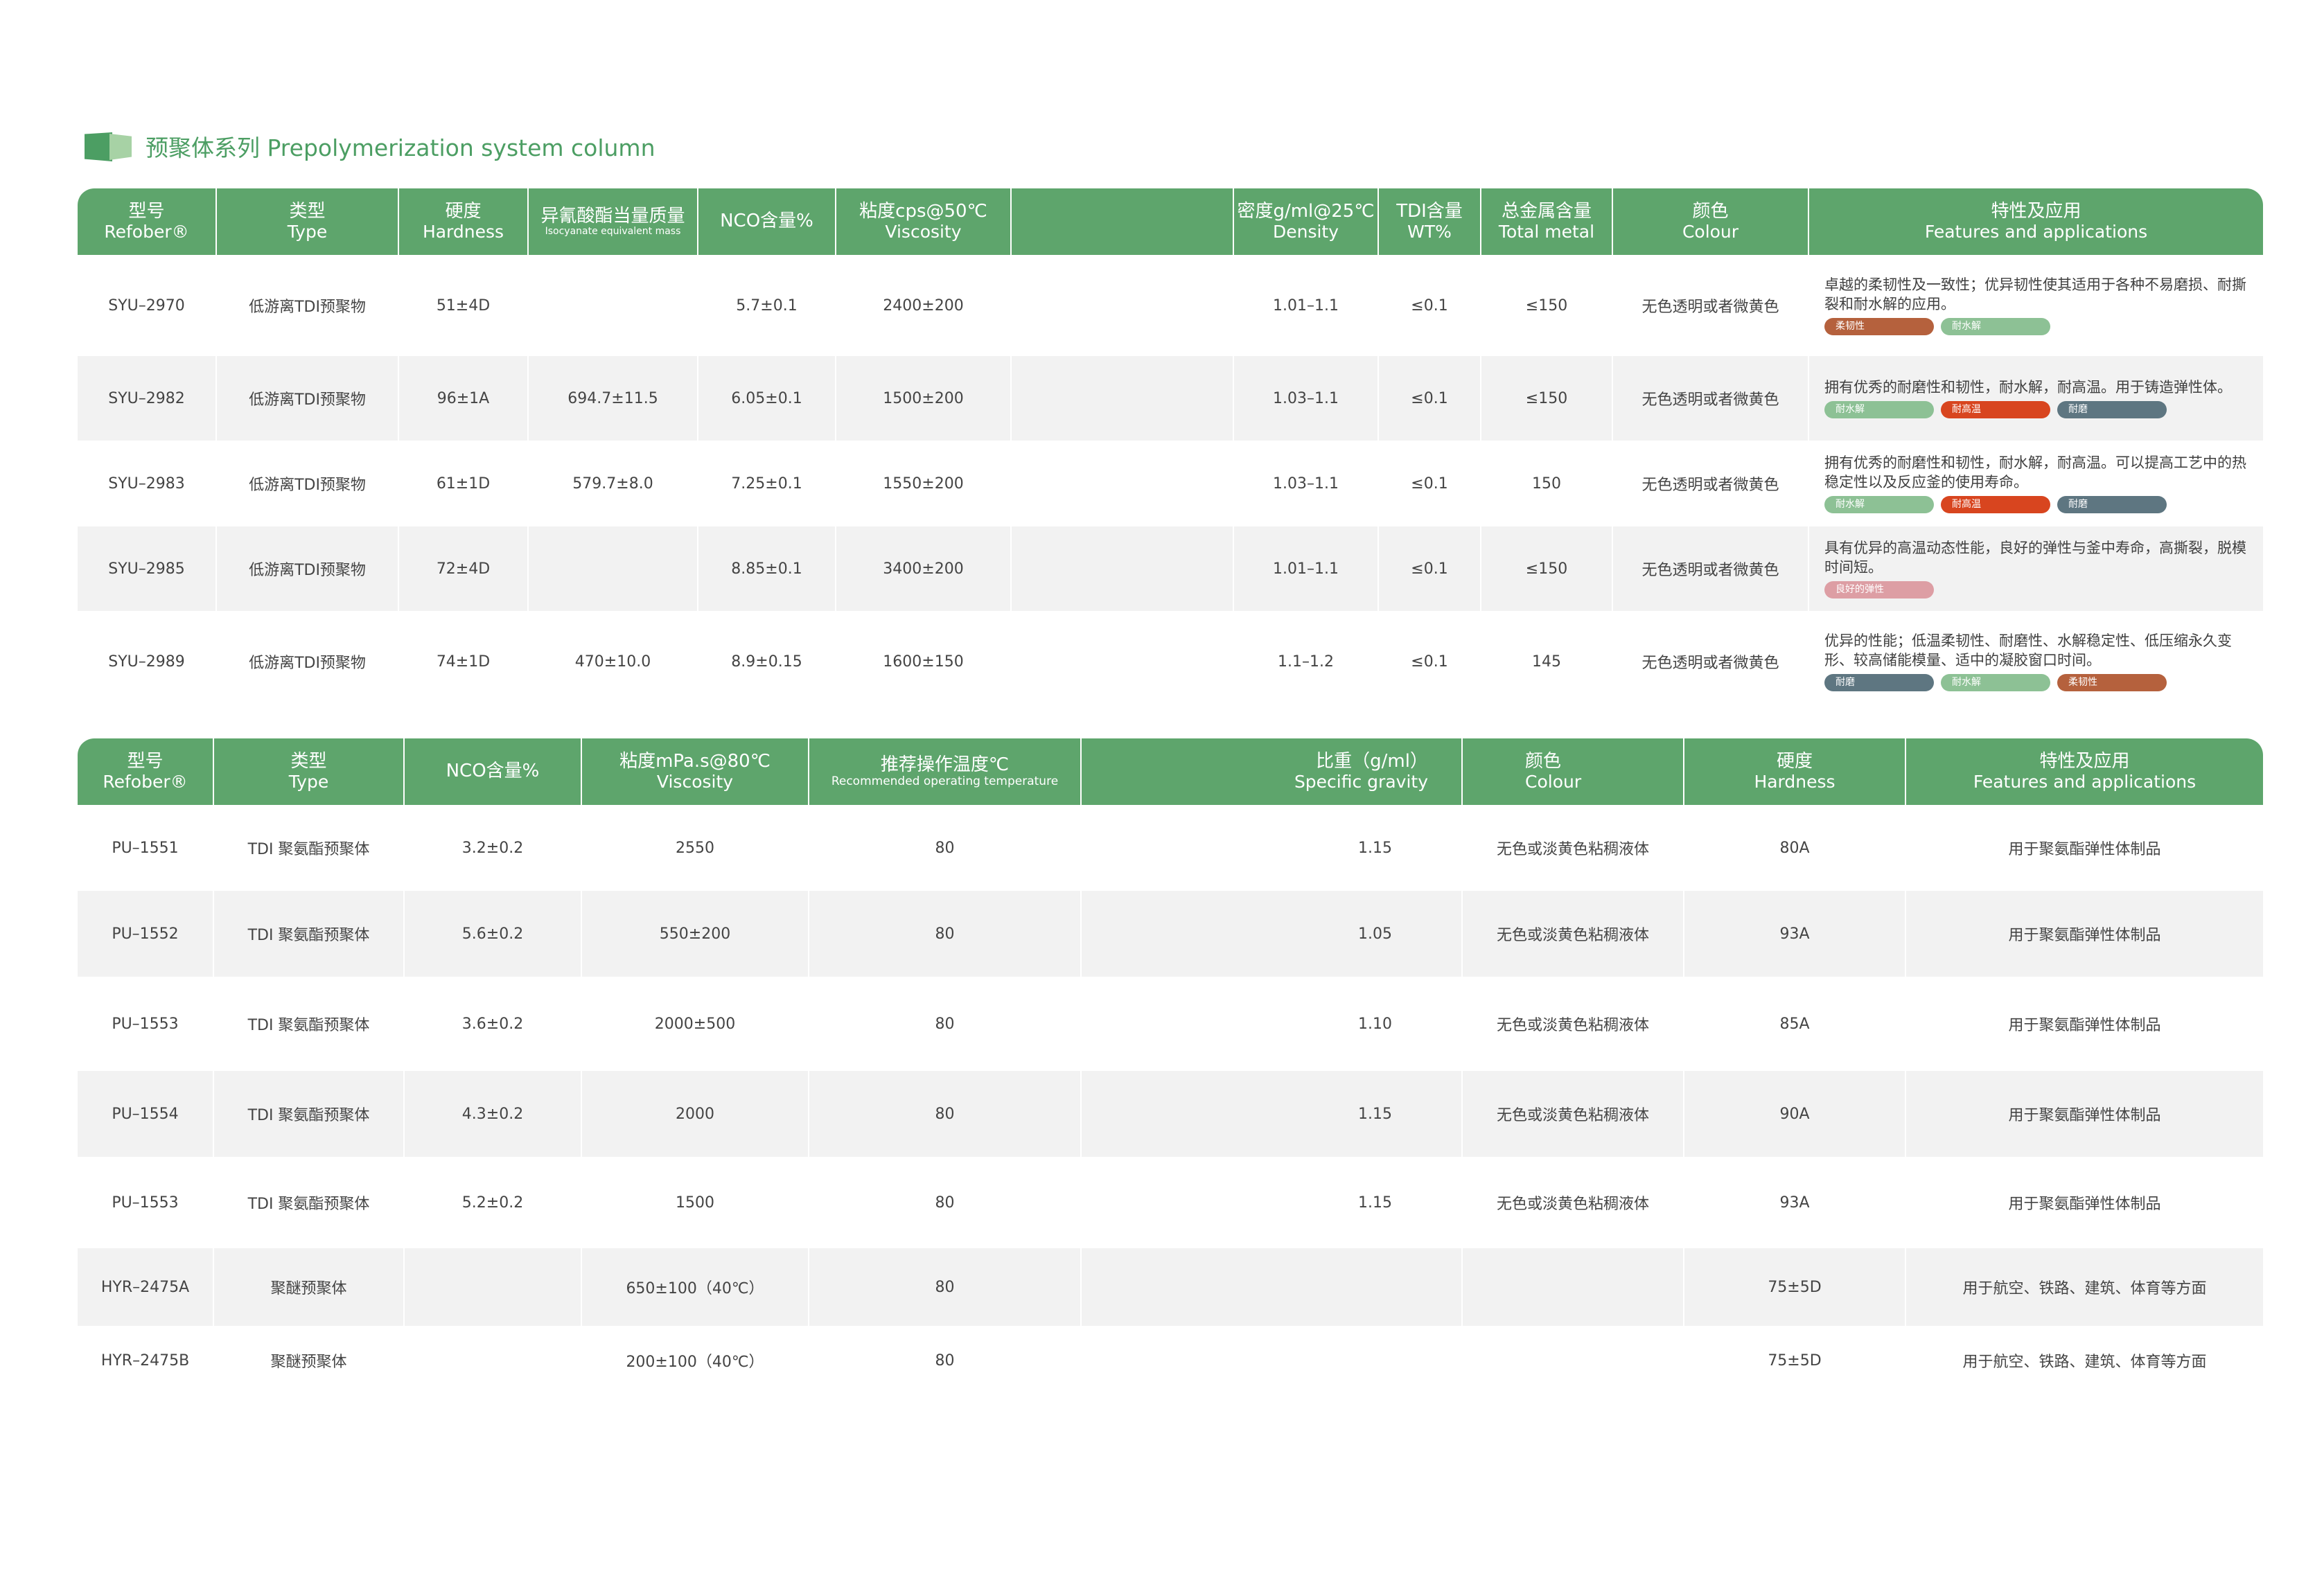  What do you see at coordinates (145, 1114) in the screenshot?
I see `cell-model: PU–1554` at bounding box center [145, 1114].